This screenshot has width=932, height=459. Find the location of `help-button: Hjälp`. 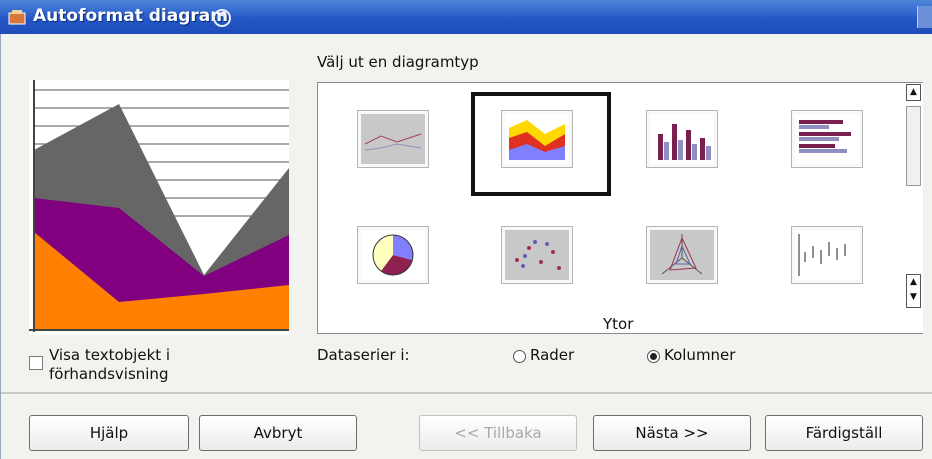

help-button: Hjälp is located at coordinates (109, 433).